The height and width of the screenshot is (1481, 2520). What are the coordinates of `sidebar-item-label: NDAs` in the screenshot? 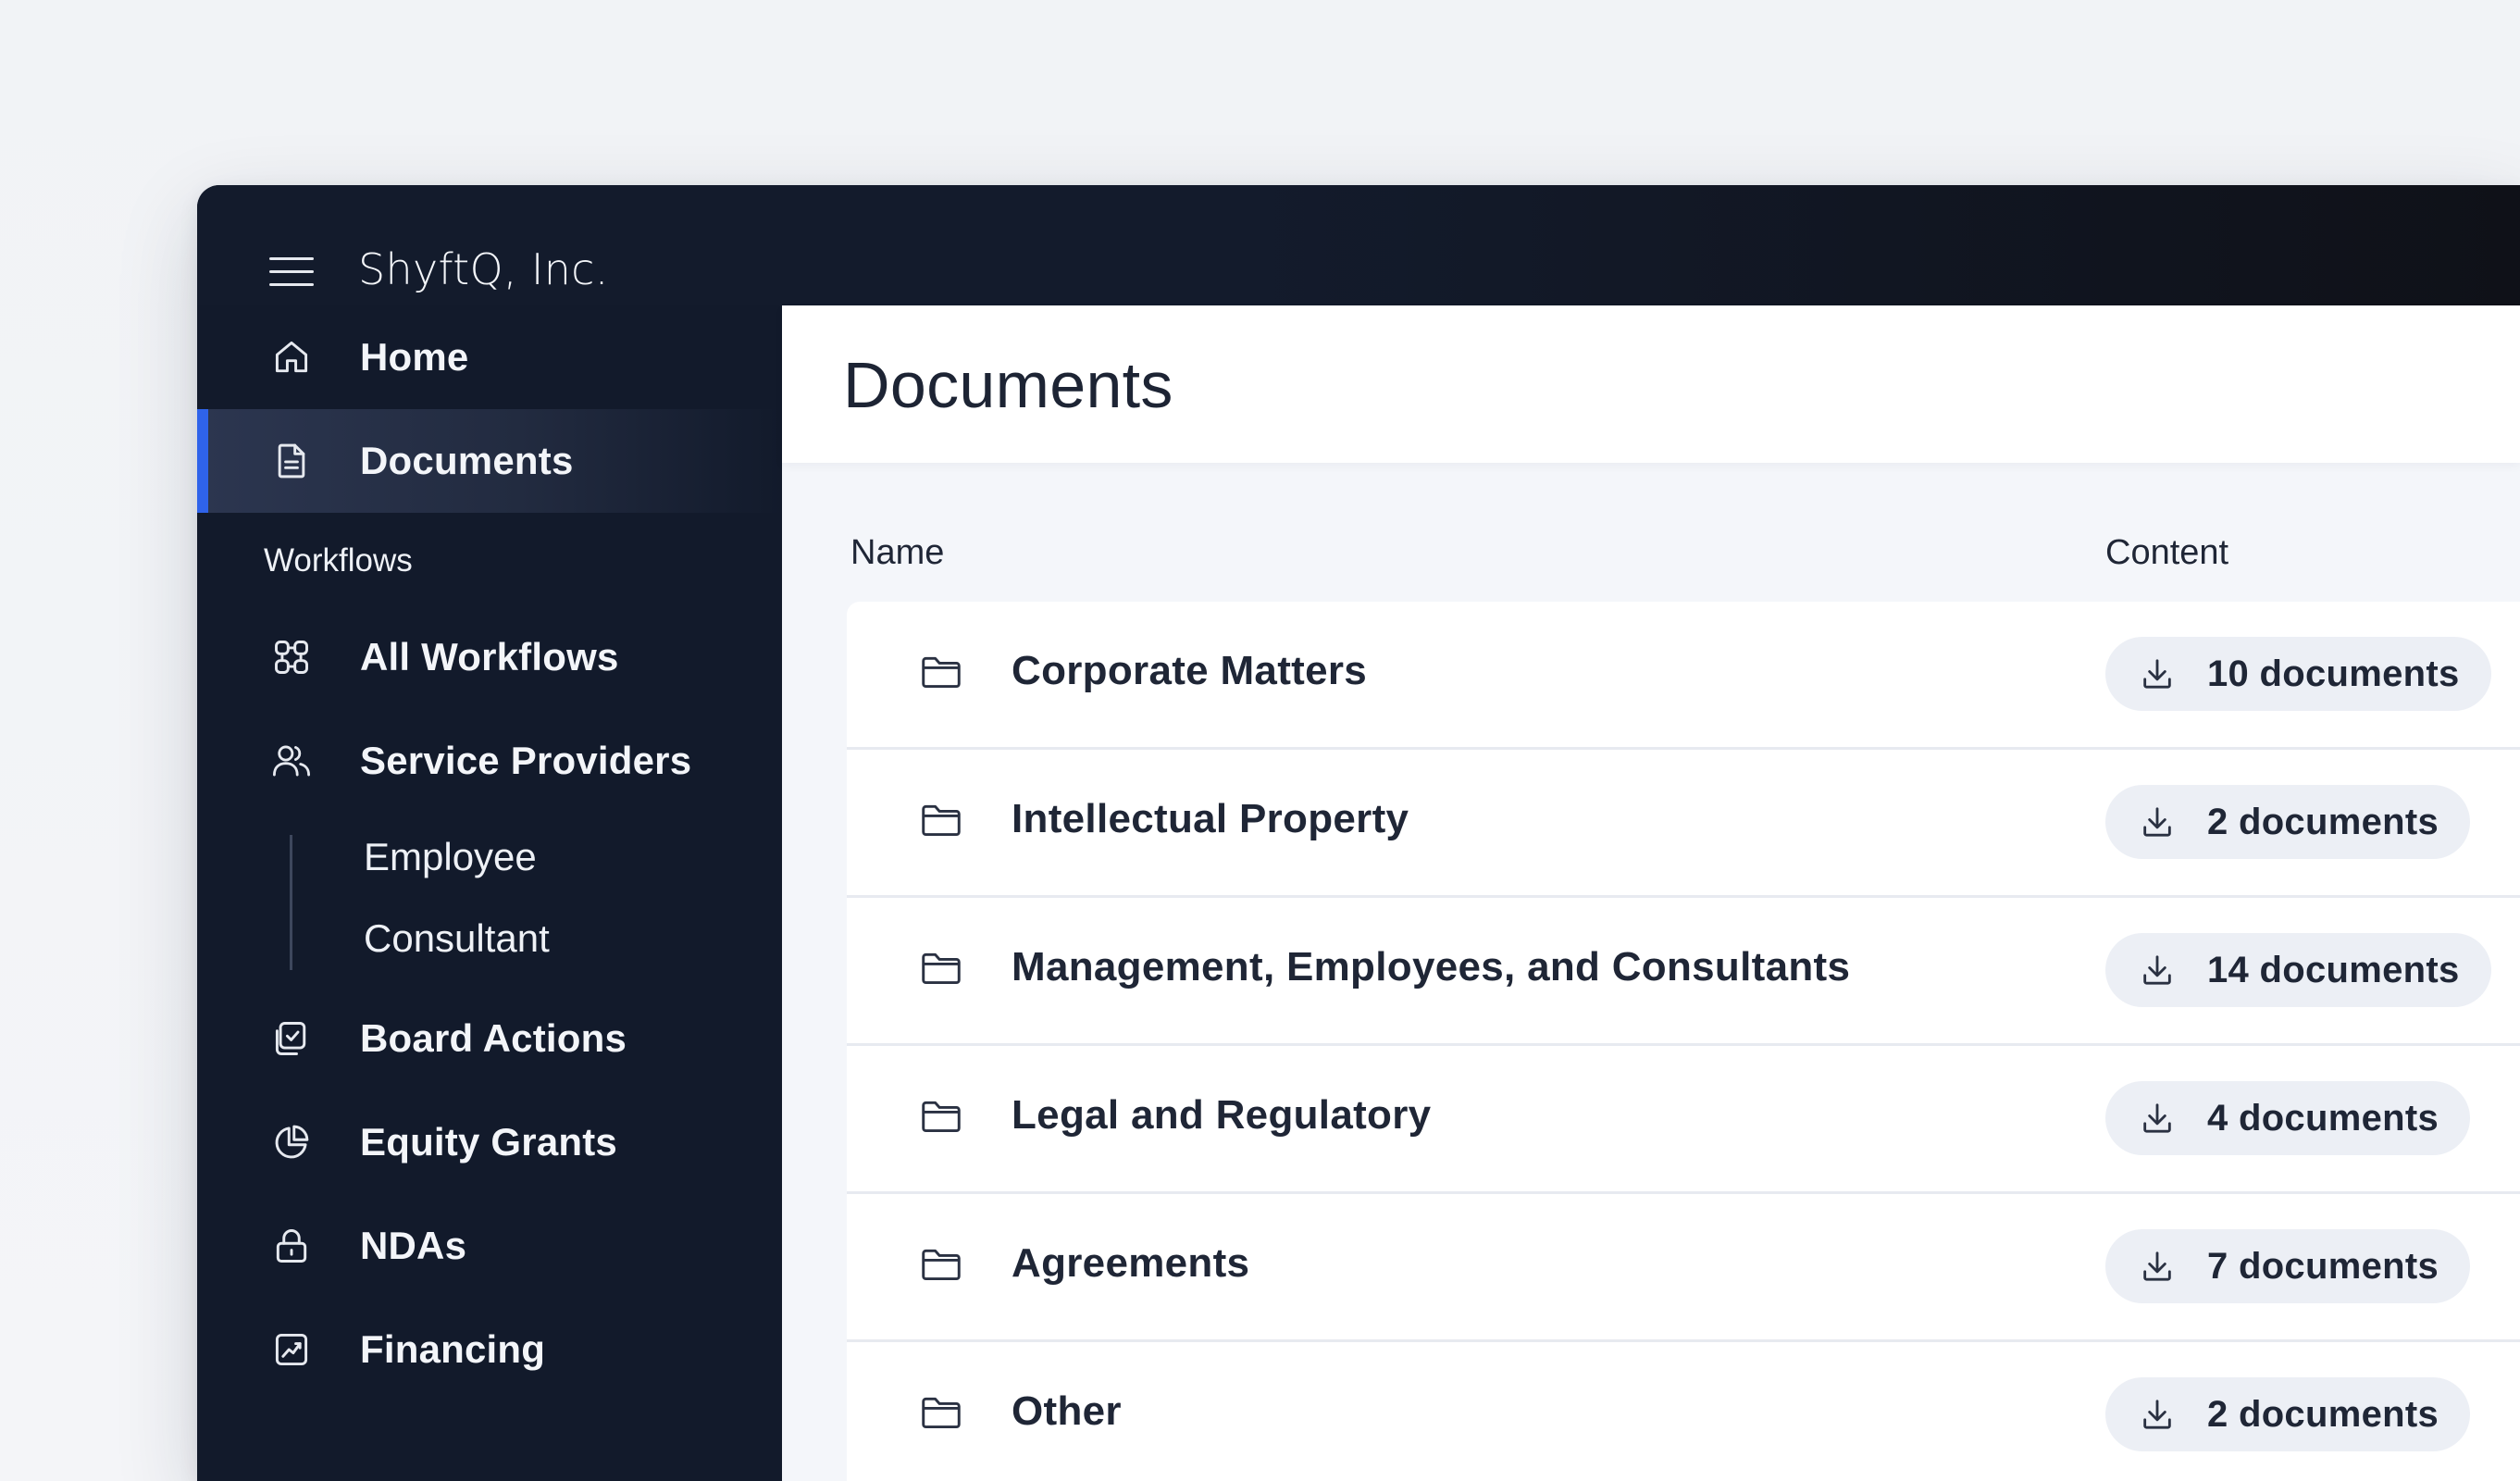 It's located at (413, 1246).